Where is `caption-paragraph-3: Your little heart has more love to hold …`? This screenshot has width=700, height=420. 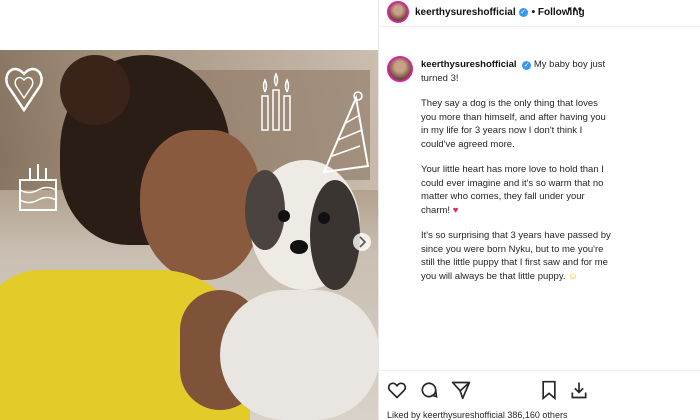
caption-paragraph-3: Your little heart has more love to hold … is located at coordinates (512, 190).